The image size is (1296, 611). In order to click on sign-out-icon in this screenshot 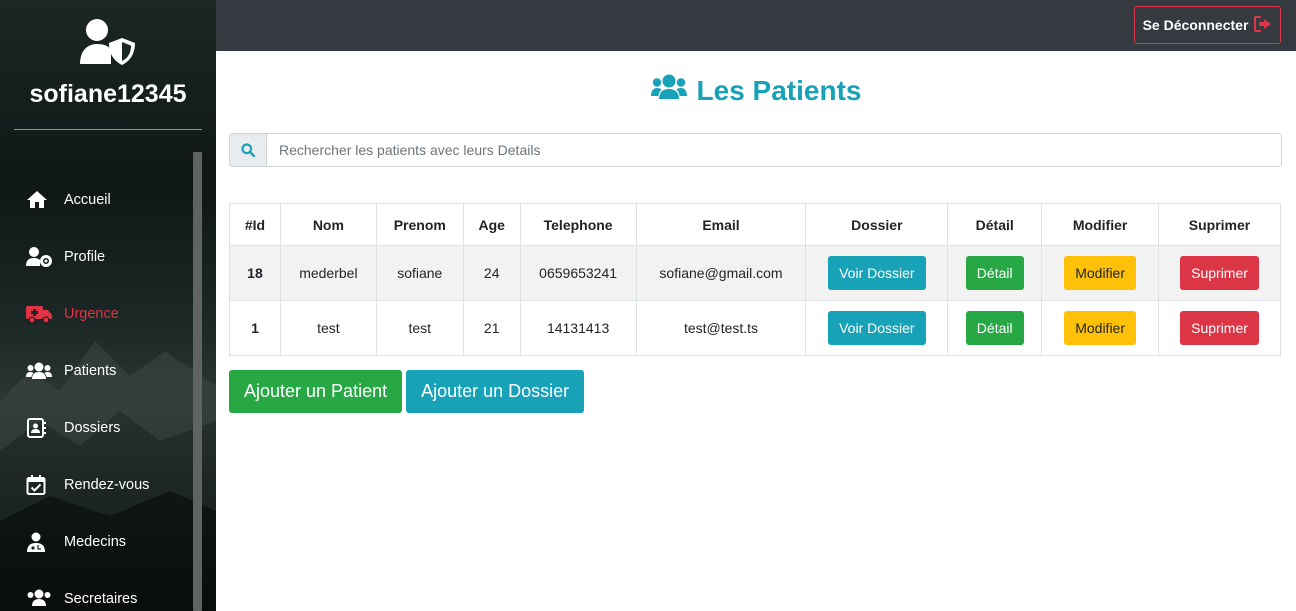, I will do `click(1263, 25)`.